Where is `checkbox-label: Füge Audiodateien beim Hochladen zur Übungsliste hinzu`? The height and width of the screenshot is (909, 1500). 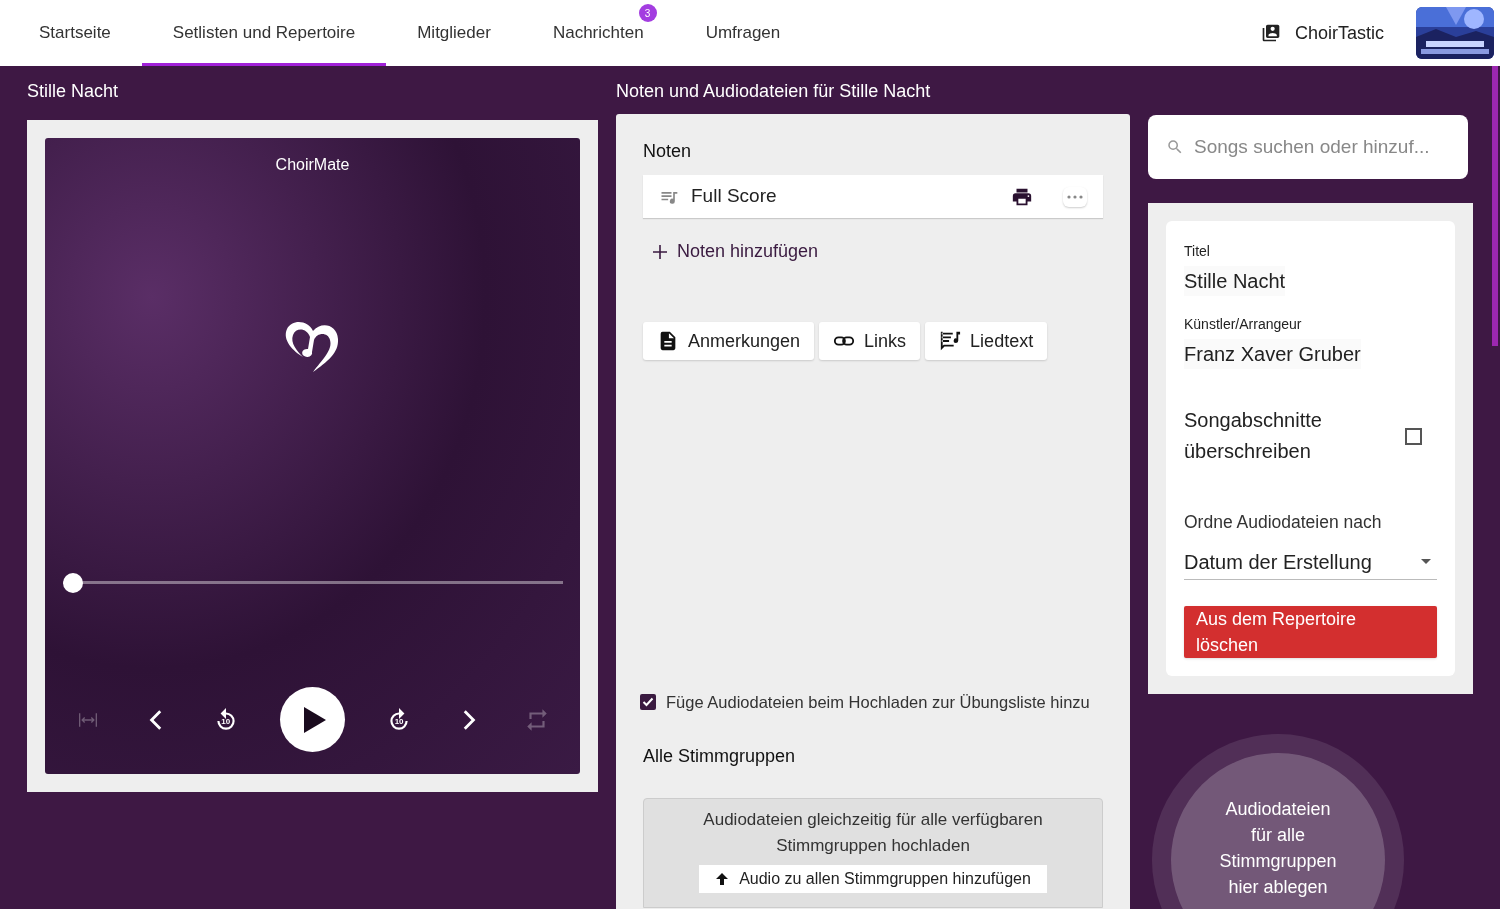
checkbox-label: Füge Audiodateien beim Hochladen zur Übungsliste hinzu is located at coordinates (878, 702).